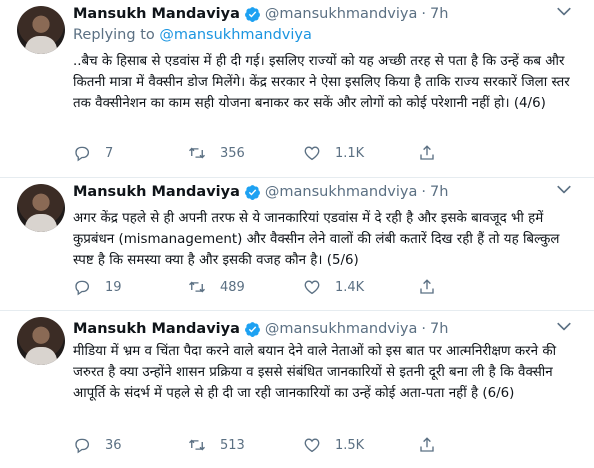 The height and width of the screenshot is (468, 594). I want to click on retweet-count: 513, so click(232, 445).